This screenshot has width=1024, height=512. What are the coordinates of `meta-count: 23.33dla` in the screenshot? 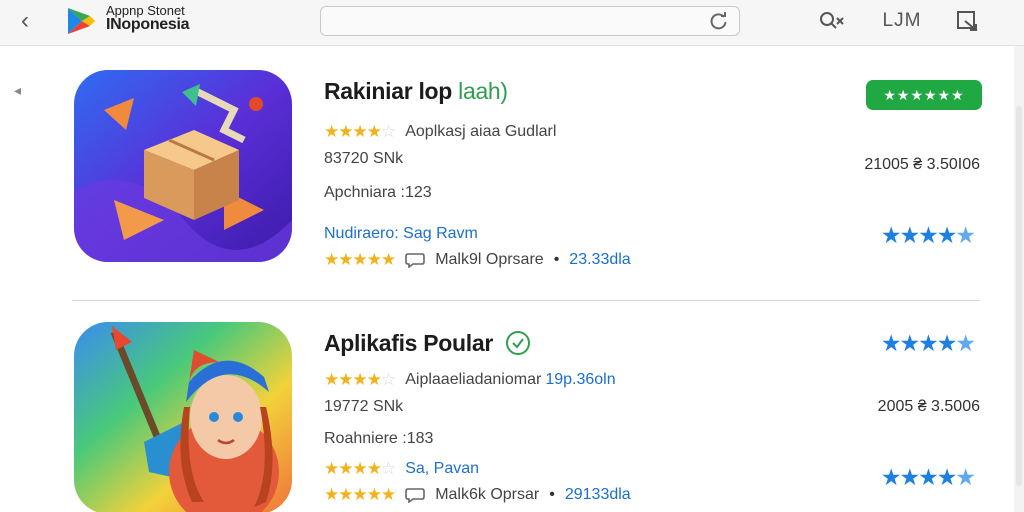 It's located at (599, 260).